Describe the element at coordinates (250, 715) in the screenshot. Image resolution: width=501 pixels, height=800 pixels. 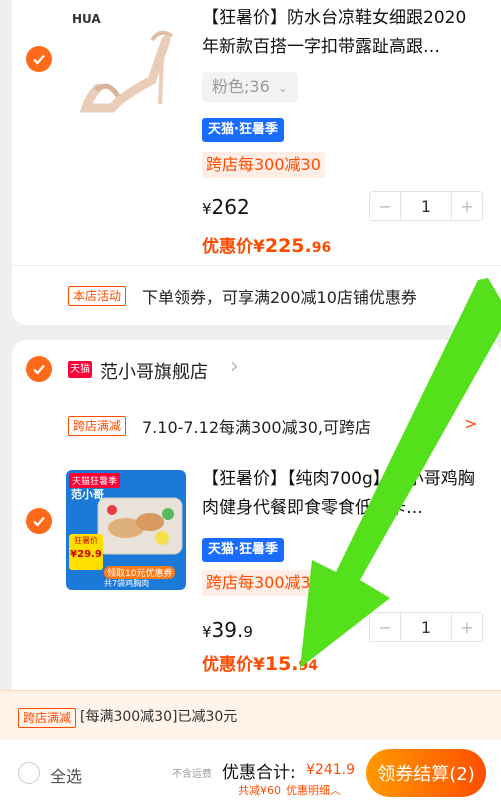
I see `cross-store-summary-bar: 跨店满减 [每满300减30]已减30元` at that location.